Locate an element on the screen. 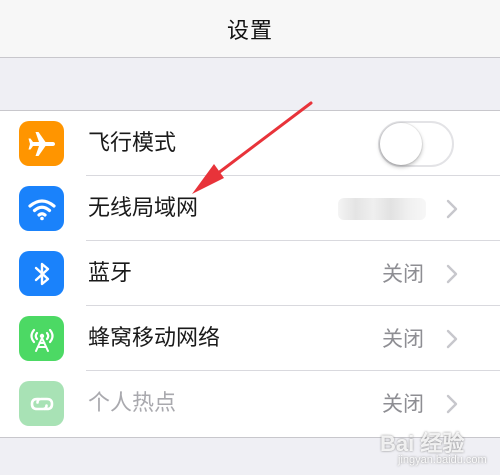 Image resolution: width=500 pixels, height=475 pixels. settings-row-cellular: 蜂窝移动网络 关闭 is located at coordinates (250, 338).